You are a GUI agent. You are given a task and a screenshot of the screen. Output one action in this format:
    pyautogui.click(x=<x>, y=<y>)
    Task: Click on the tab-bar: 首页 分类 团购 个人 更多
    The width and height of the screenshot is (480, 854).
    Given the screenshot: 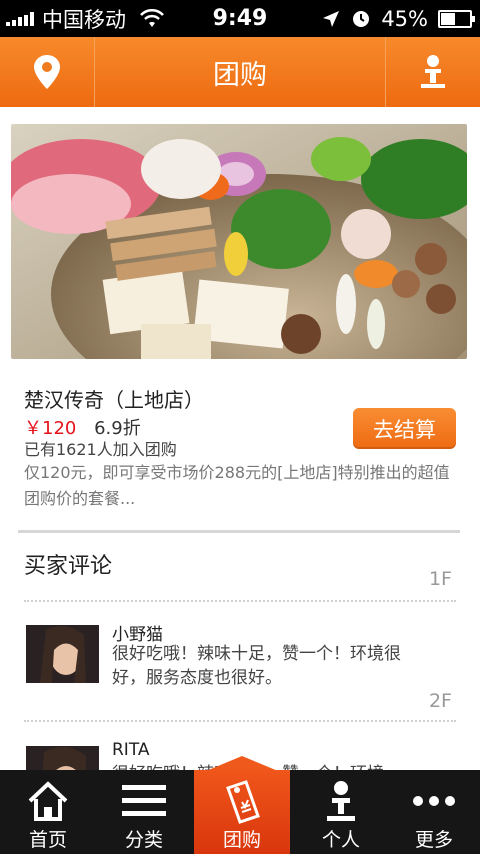 What is the action you would take?
    pyautogui.click(x=240, y=805)
    